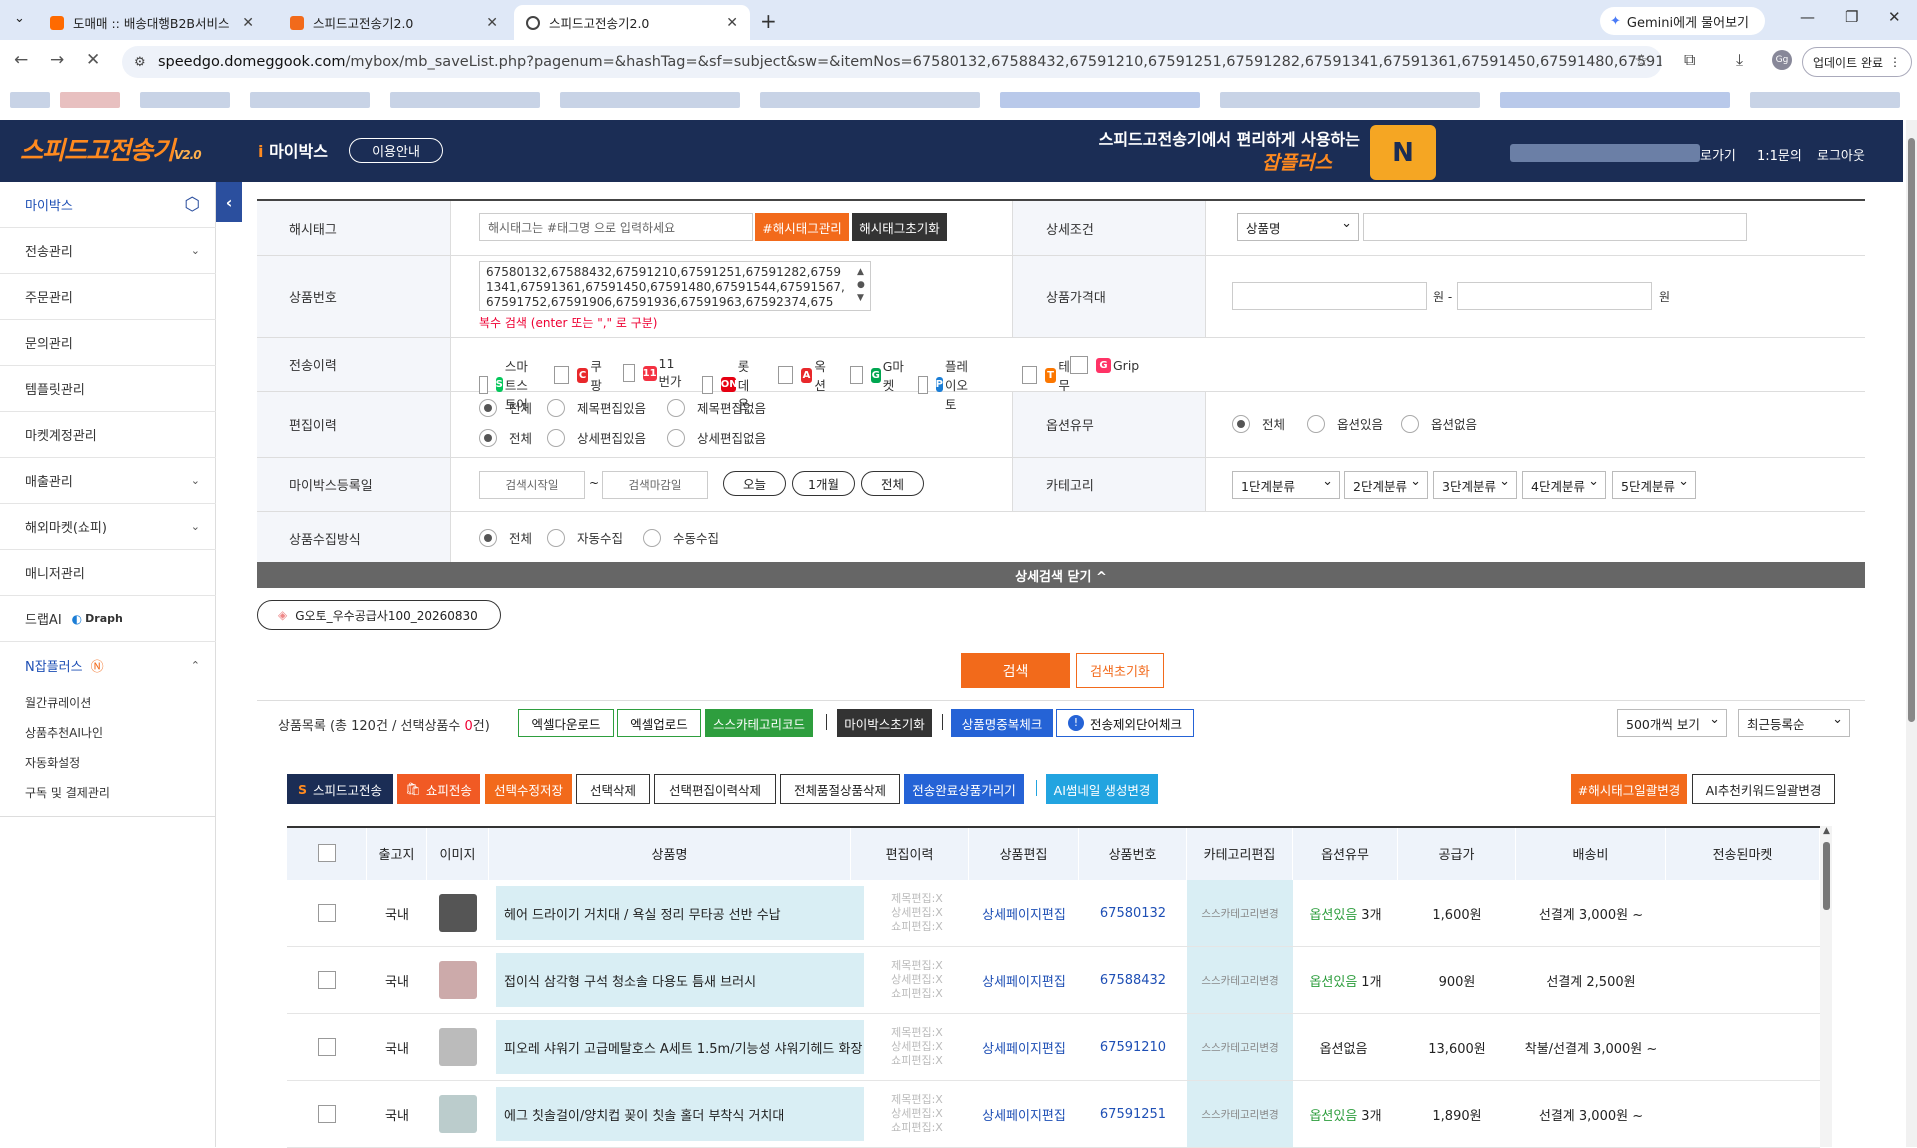 The image size is (1917, 1148). What do you see at coordinates (1672, 723) in the screenshot?
I see `page-size-select: 500개씩 보기` at bounding box center [1672, 723].